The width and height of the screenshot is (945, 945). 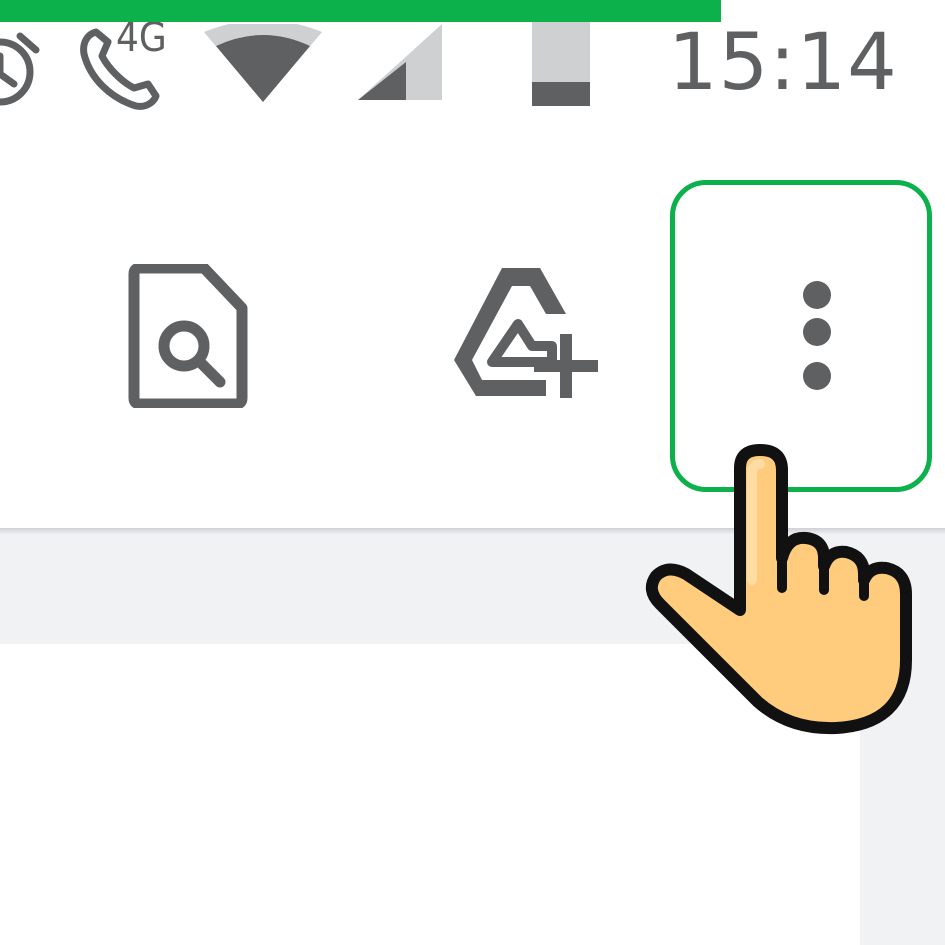 What do you see at coordinates (778, 589) in the screenshot?
I see `pointing-hand-icon` at bounding box center [778, 589].